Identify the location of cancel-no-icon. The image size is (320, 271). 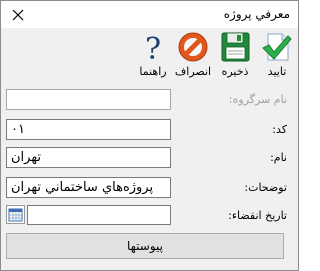
(193, 47).